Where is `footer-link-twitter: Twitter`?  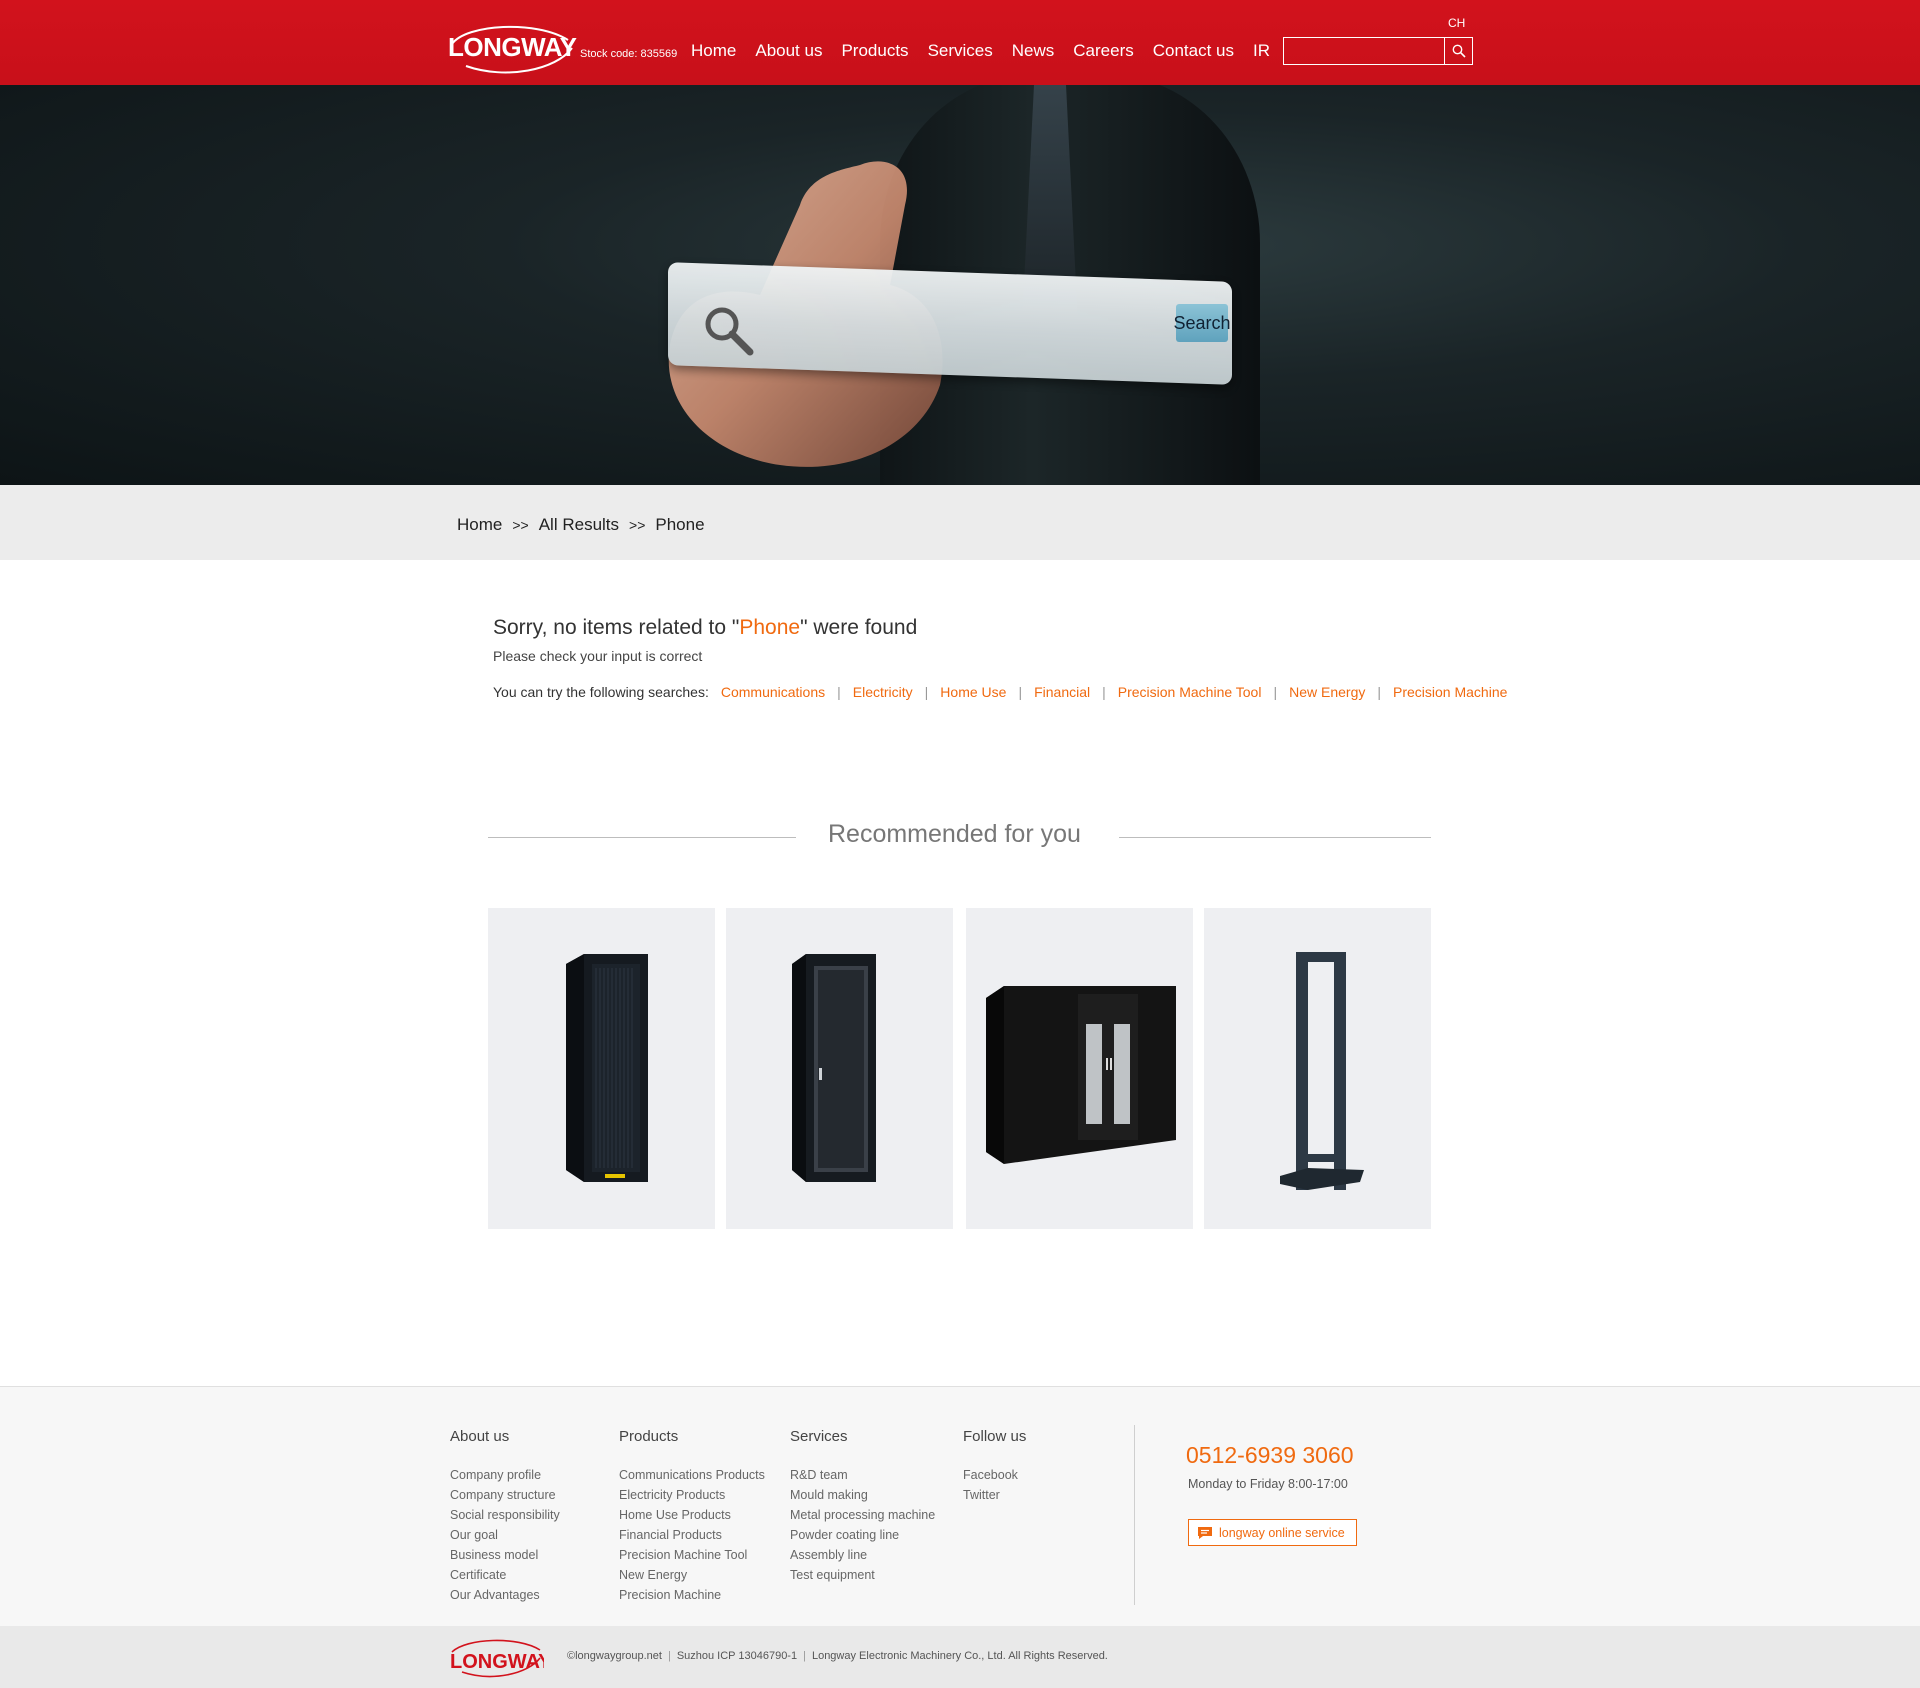 footer-link-twitter: Twitter is located at coordinates (994, 1495).